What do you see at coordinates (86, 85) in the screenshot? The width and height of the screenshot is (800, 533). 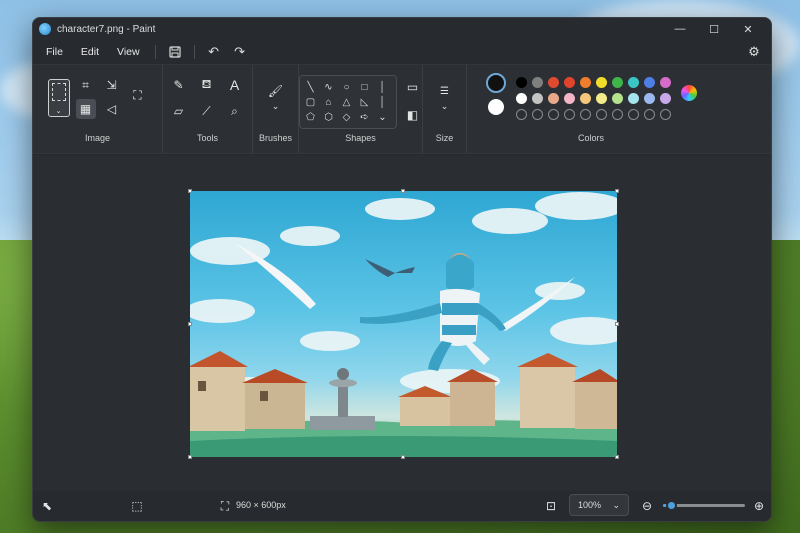 I see `crop-icon: ⌗` at bounding box center [86, 85].